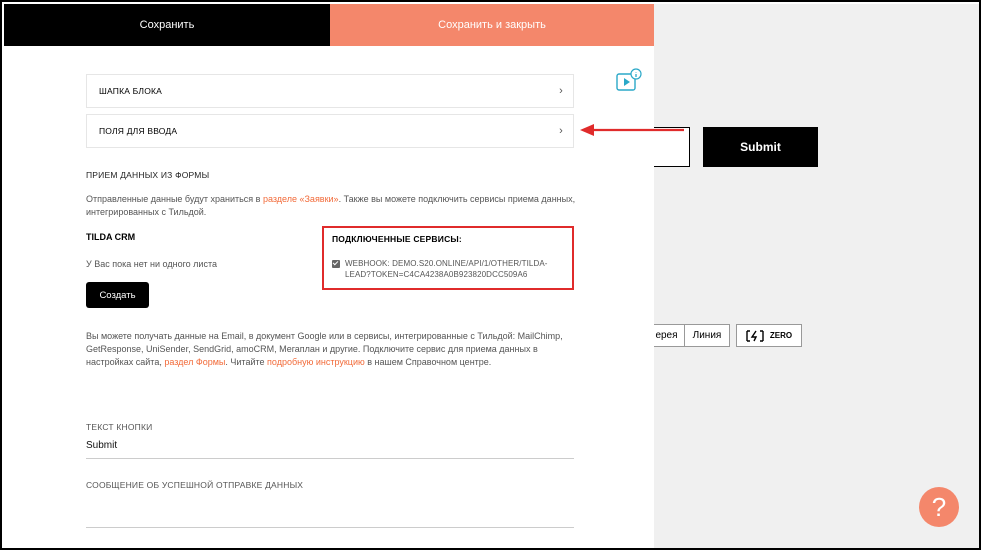  What do you see at coordinates (246, 362) in the screenshot?
I see `info-text: . Читайте` at bounding box center [246, 362].